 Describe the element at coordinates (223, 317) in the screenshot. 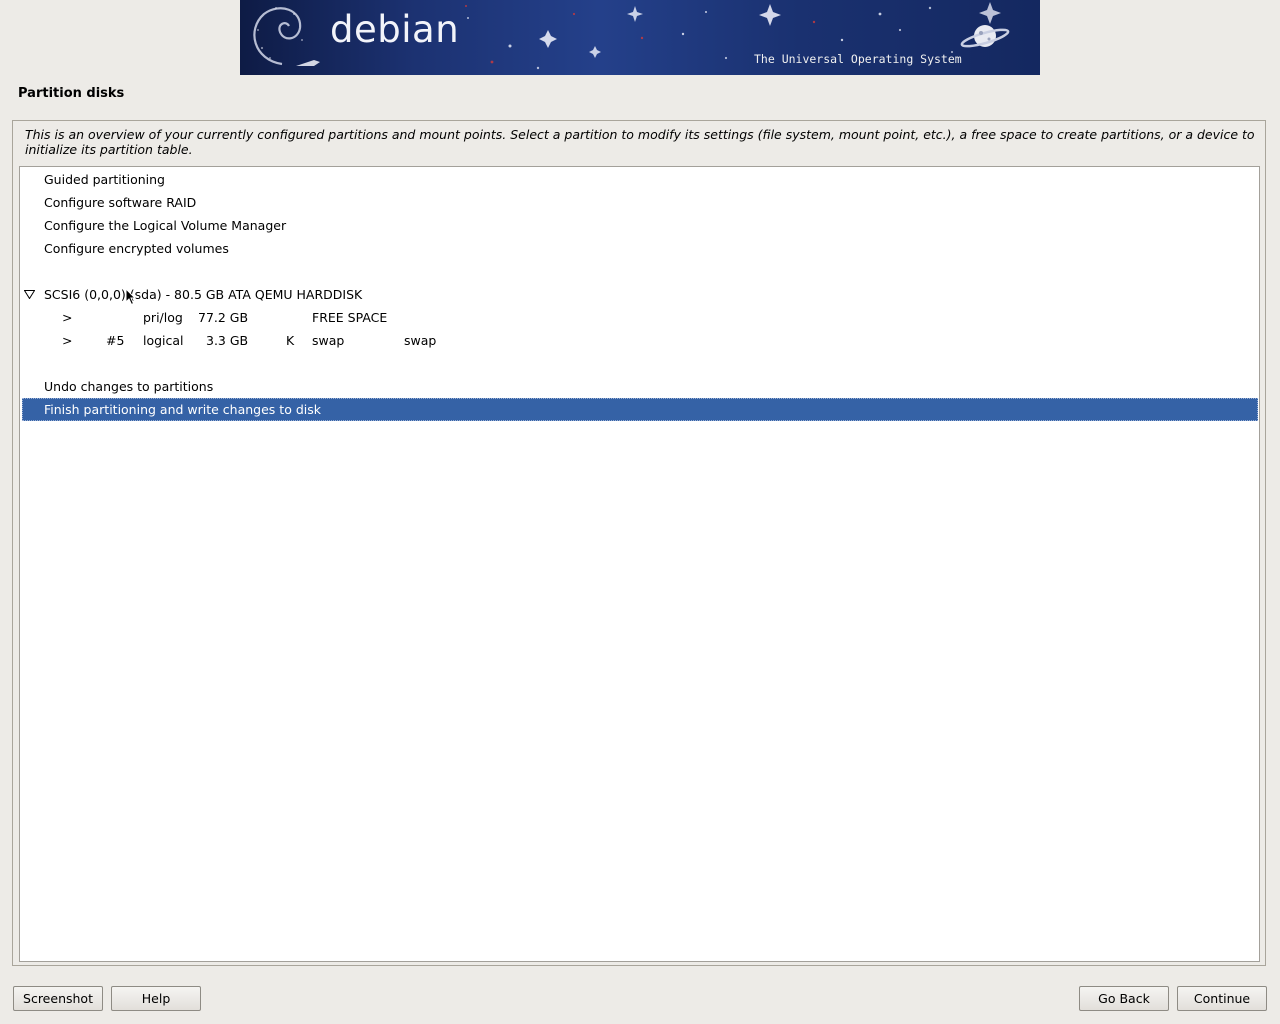

I see `partition-size: 77.2 GB` at that location.